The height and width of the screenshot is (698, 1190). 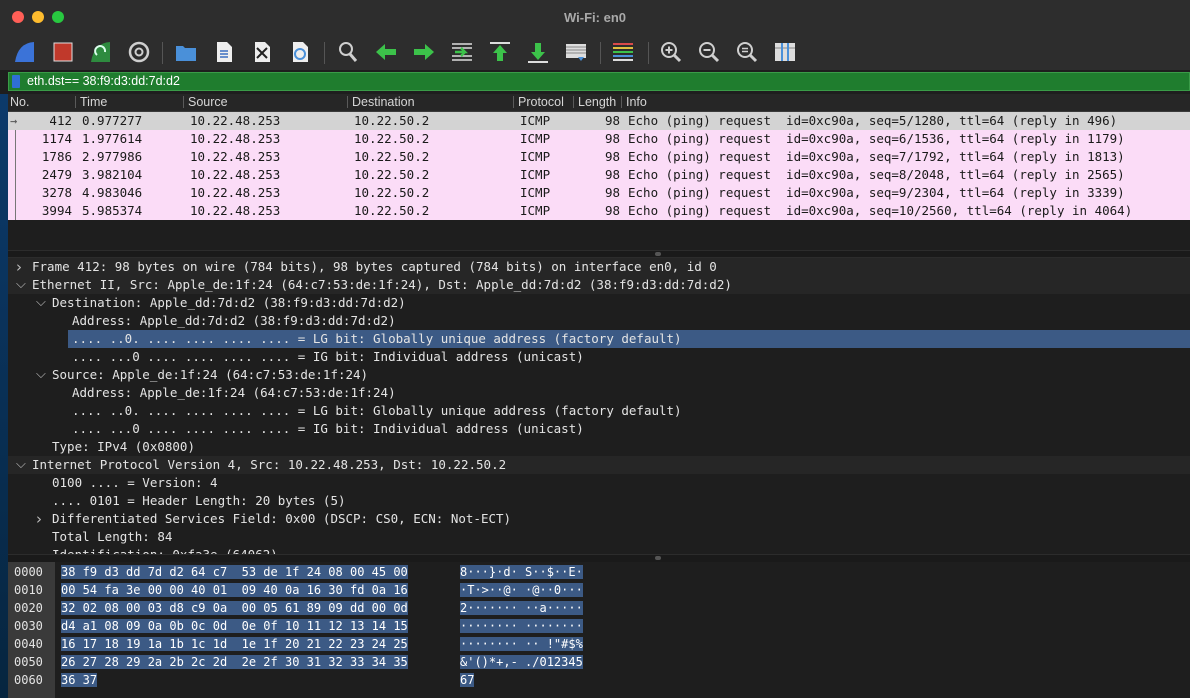 What do you see at coordinates (348, 52) in the screenshot?
I see `find-packet-button` at bounding box center [348, 52].